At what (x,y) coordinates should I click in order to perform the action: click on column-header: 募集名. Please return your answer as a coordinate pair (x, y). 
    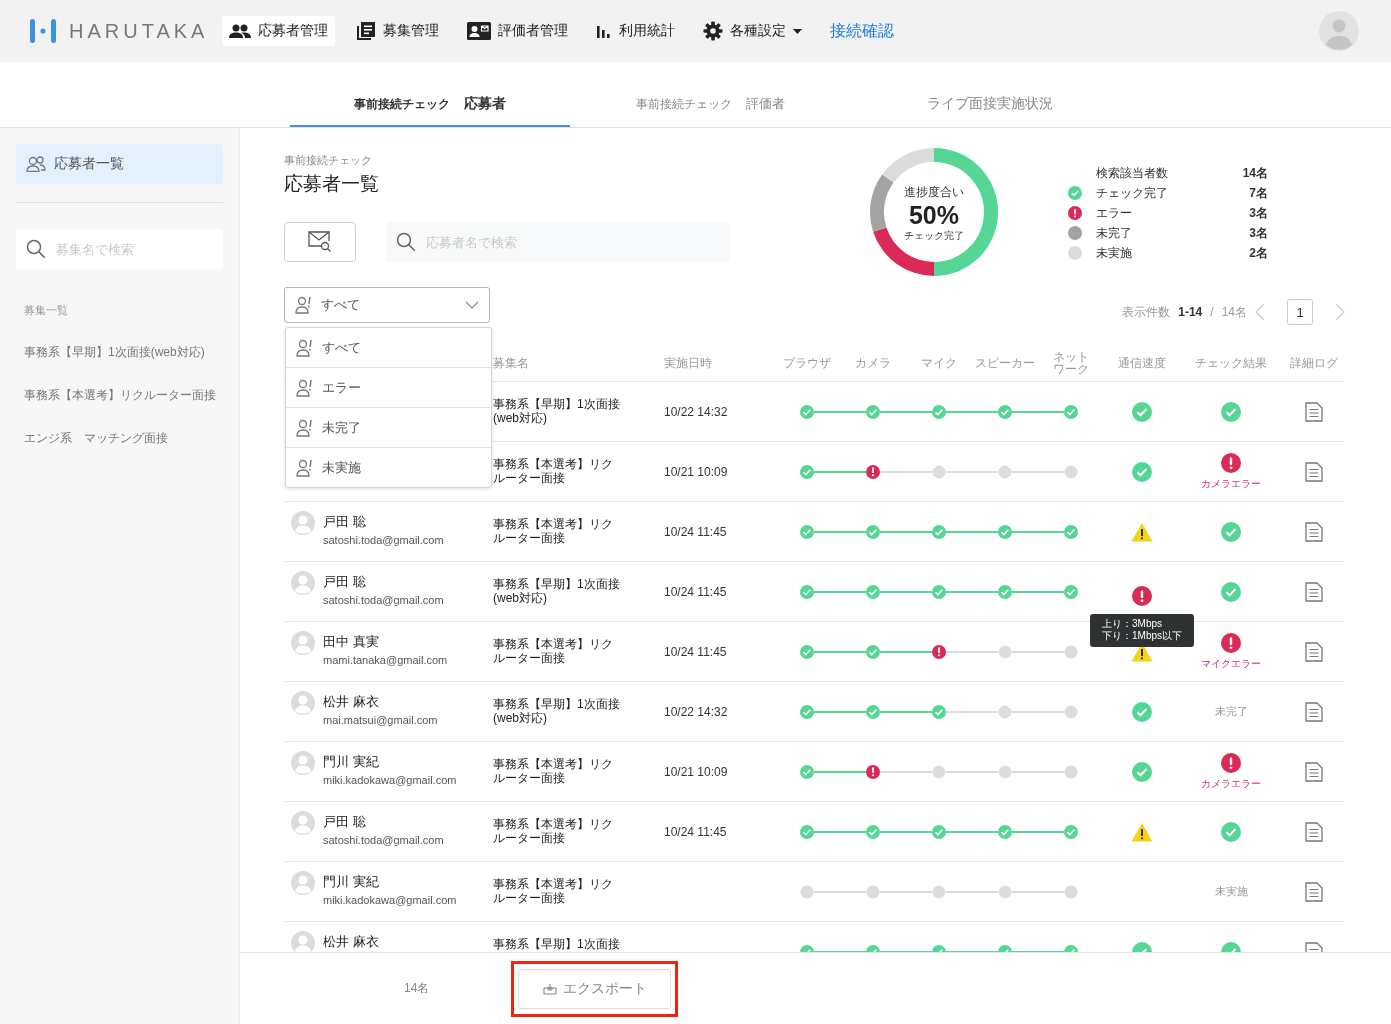
    Looking at the image, I should click on (511, 363).